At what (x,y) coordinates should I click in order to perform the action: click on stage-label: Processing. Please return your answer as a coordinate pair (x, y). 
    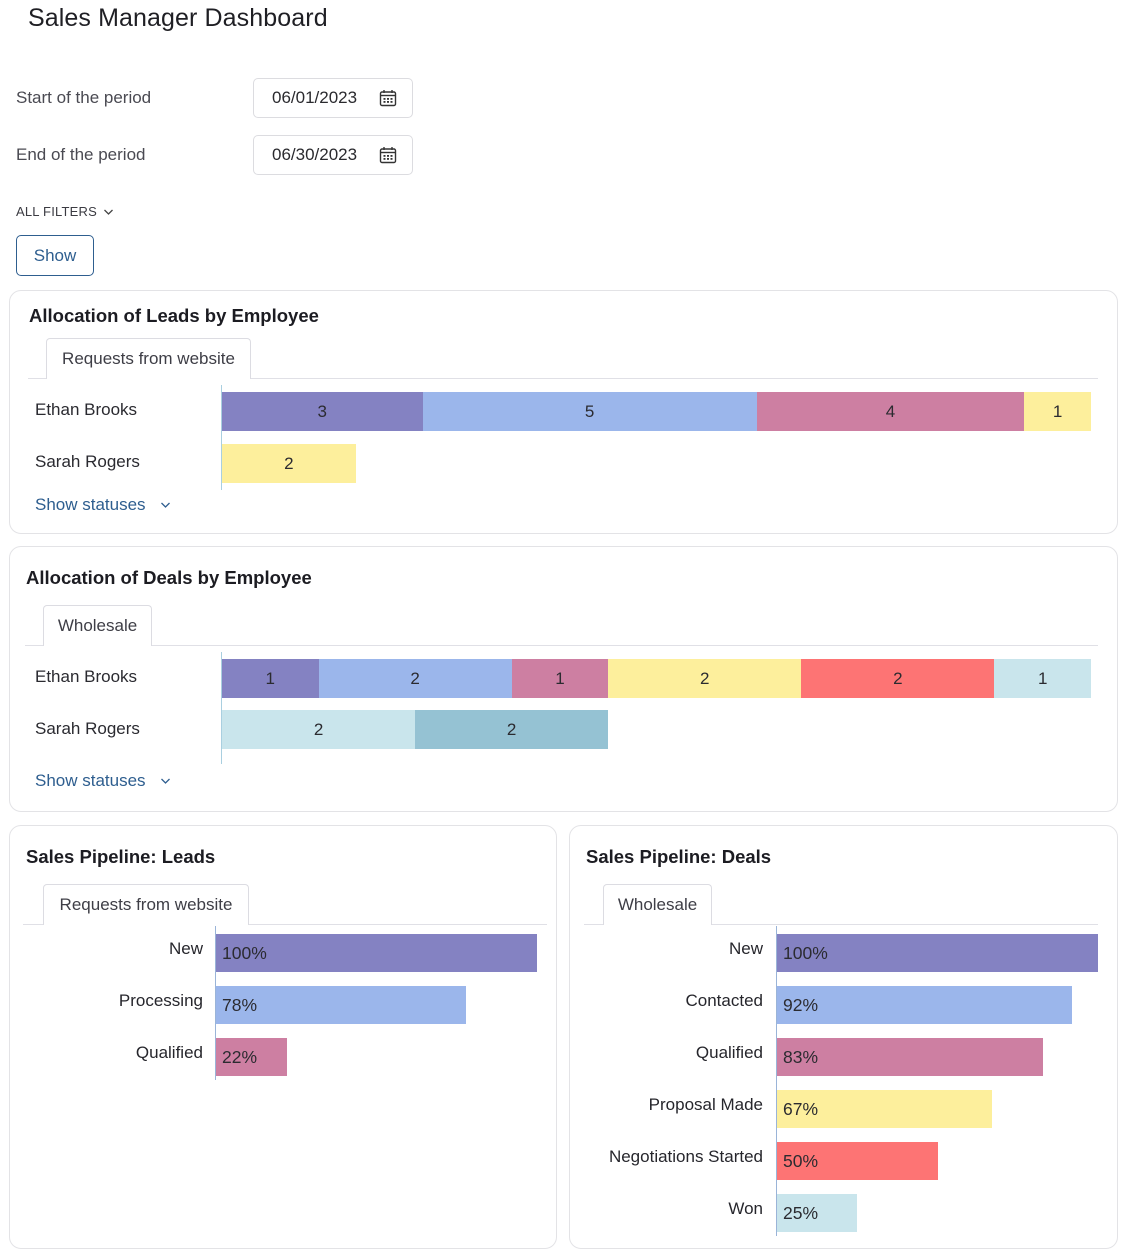
    Looking at the image, I should click on (160, 1000).